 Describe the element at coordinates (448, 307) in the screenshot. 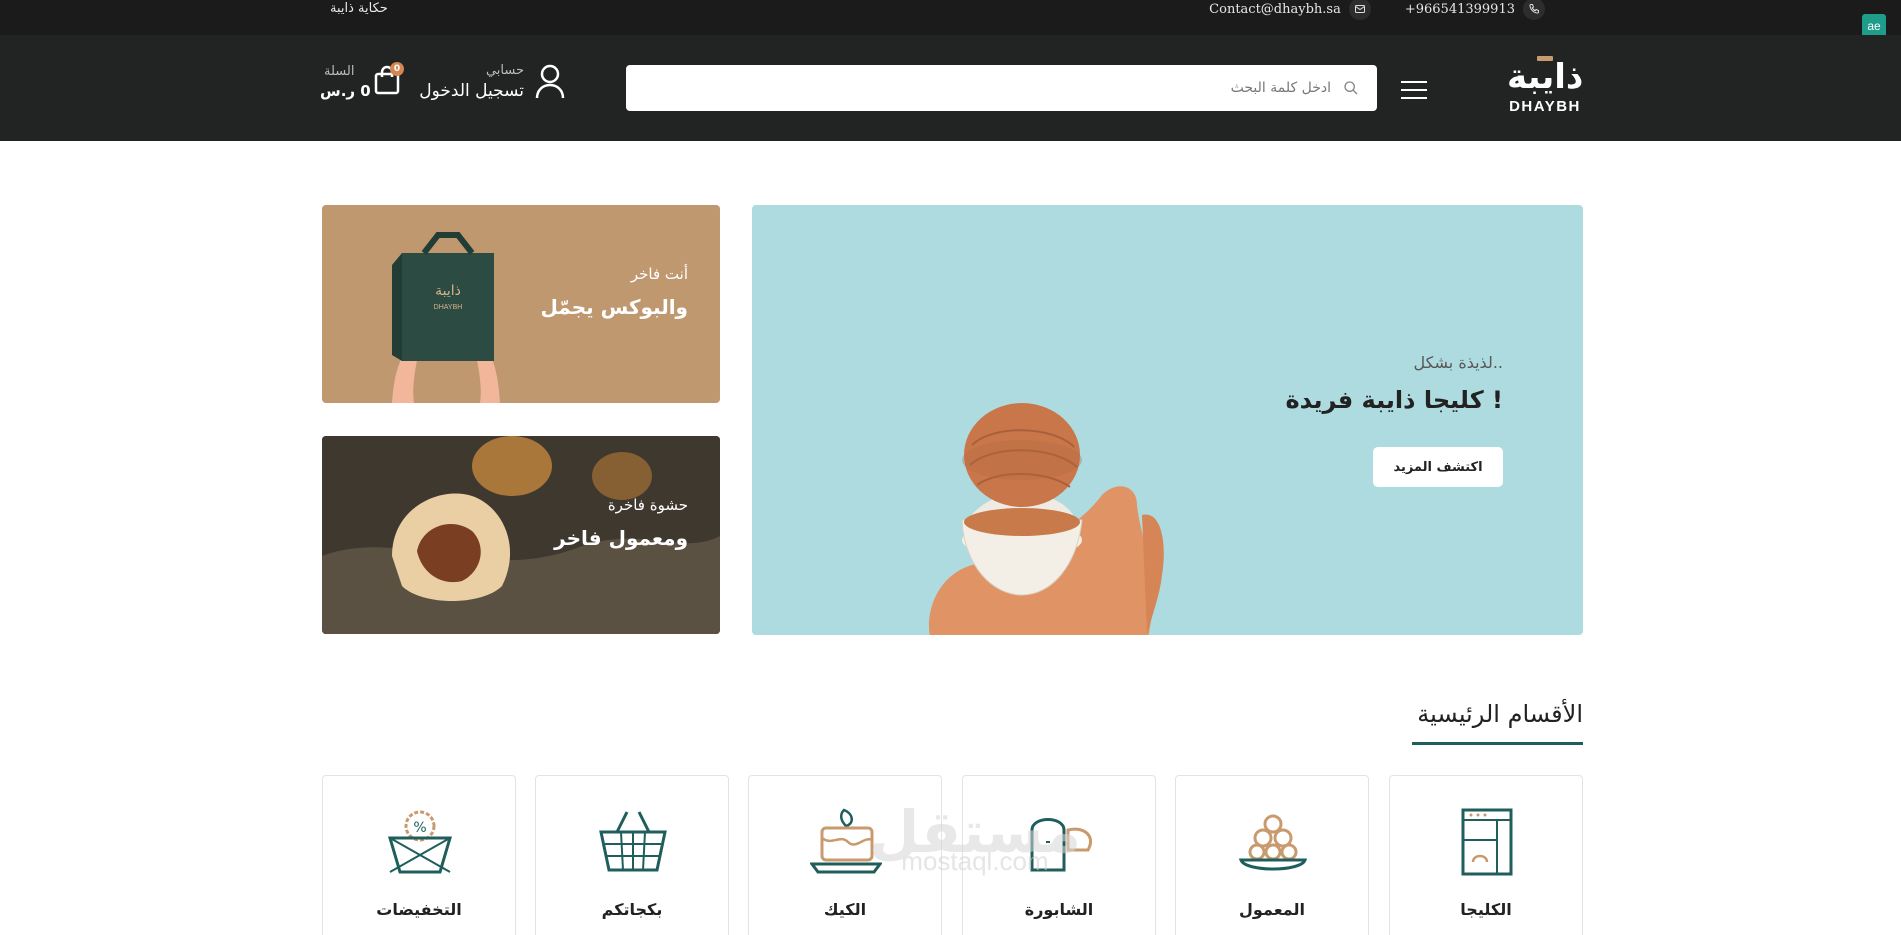

I see `svg-text: DHAYBH` at that location.